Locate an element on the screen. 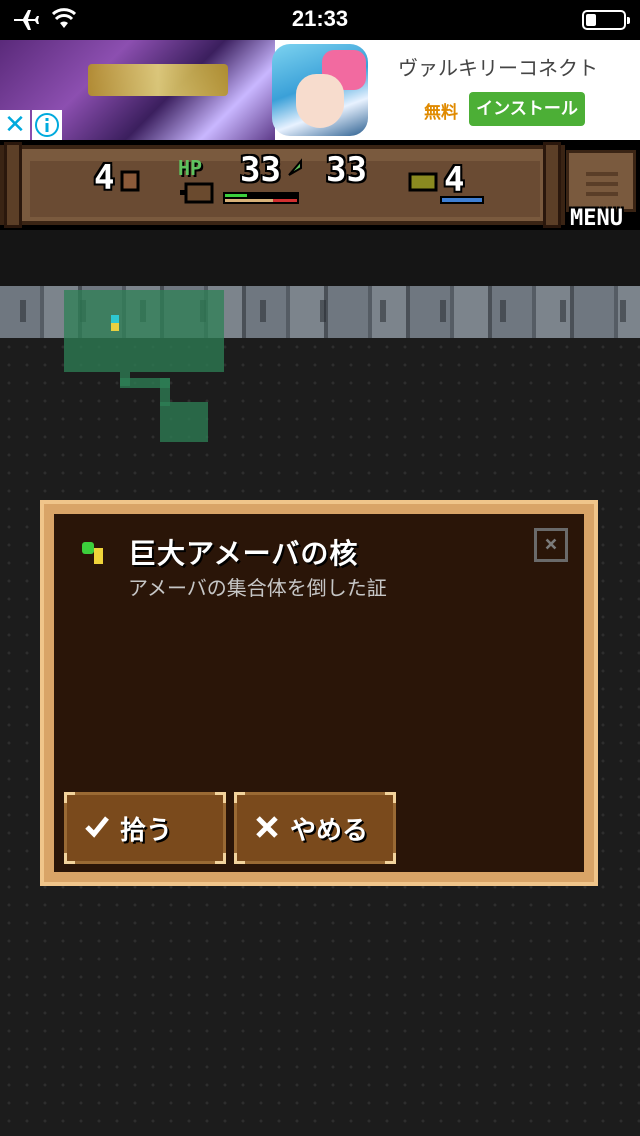 Image resolution: width=640 pixels, height=1136 pixels. dialog-close-button: × is located at coordinates (551, 545).